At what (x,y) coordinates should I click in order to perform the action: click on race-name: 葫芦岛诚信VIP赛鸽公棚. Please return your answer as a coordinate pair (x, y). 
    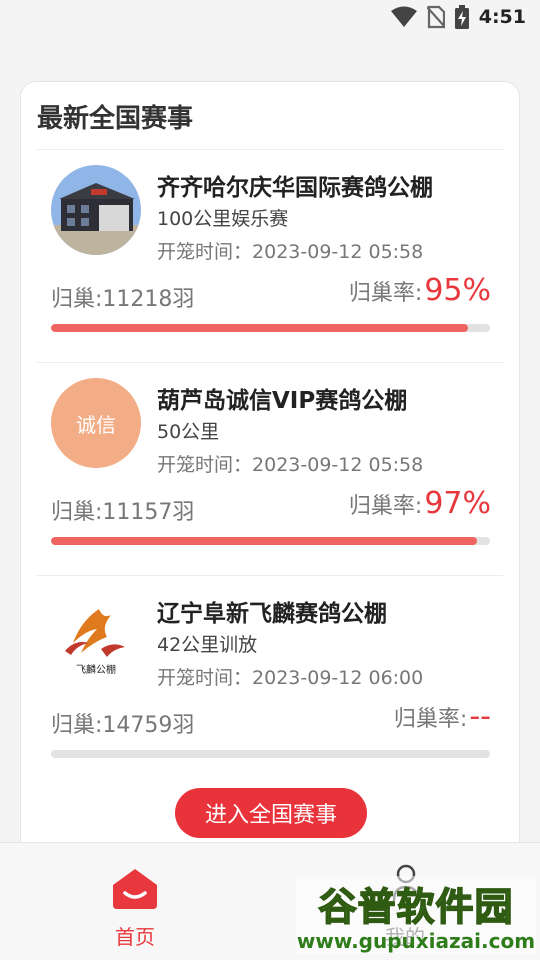
    Looking at the image, I should click on (282, 401).